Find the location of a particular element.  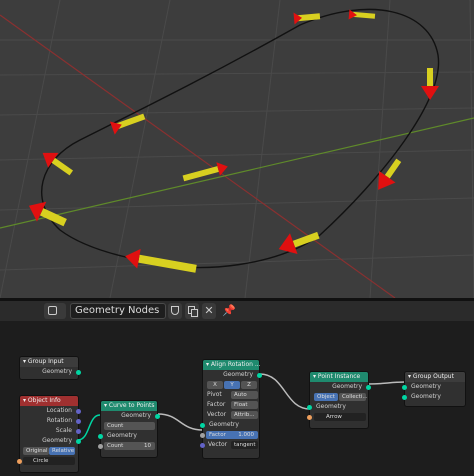

object-row: Circle is located at coordinates (47, 461).